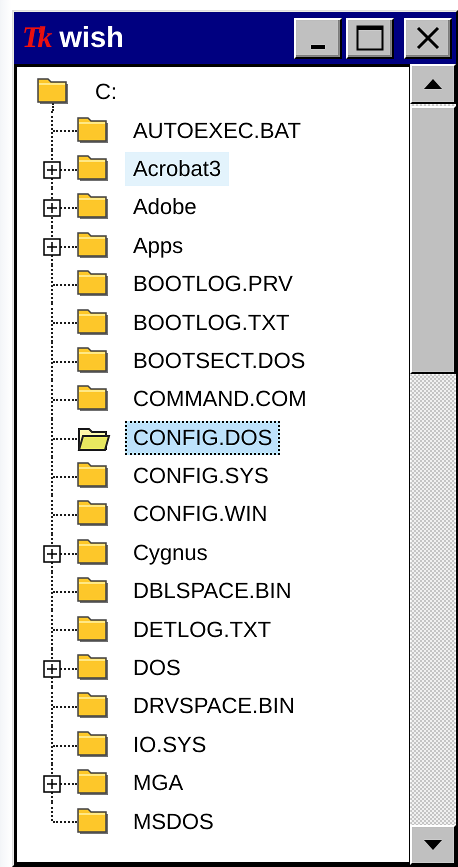 The image size is (458, 867). Describe the element at coordinates (173, 821) in the screenshot. I see `tree-item: MSDOS` at that location.